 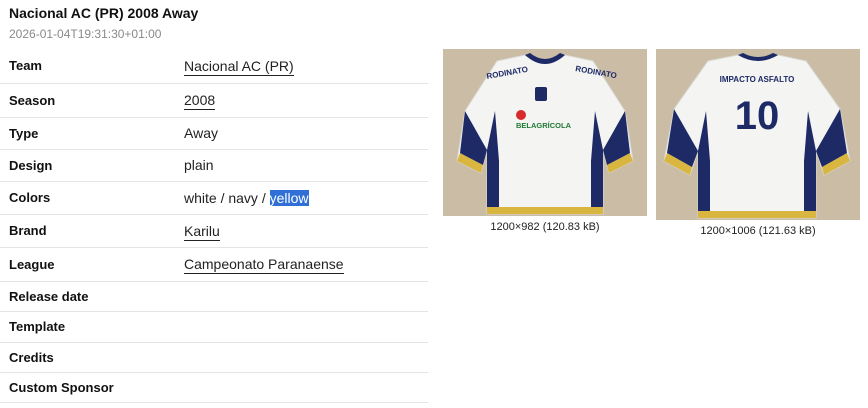 I want to click on design-value: plain, so click(x=306, y=165).